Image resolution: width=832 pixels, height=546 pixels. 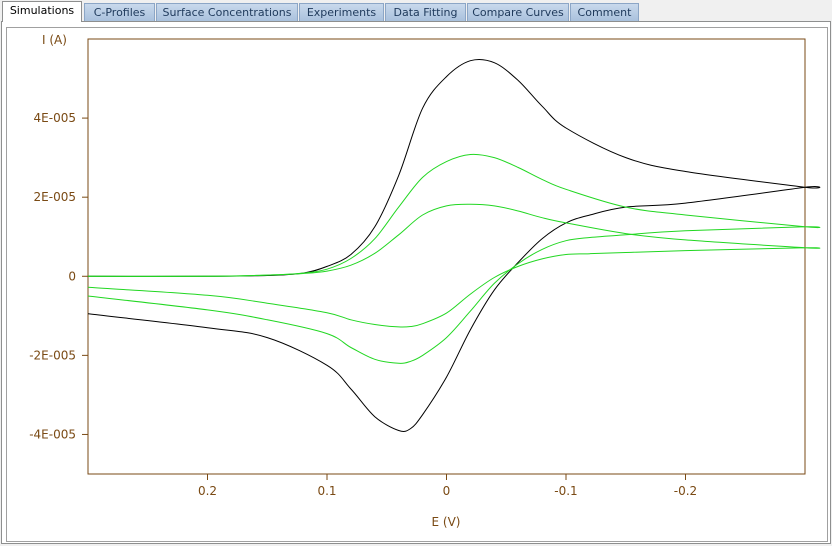 I want to click on y-tick-label: 2E-005, so click(x=55, y=197).